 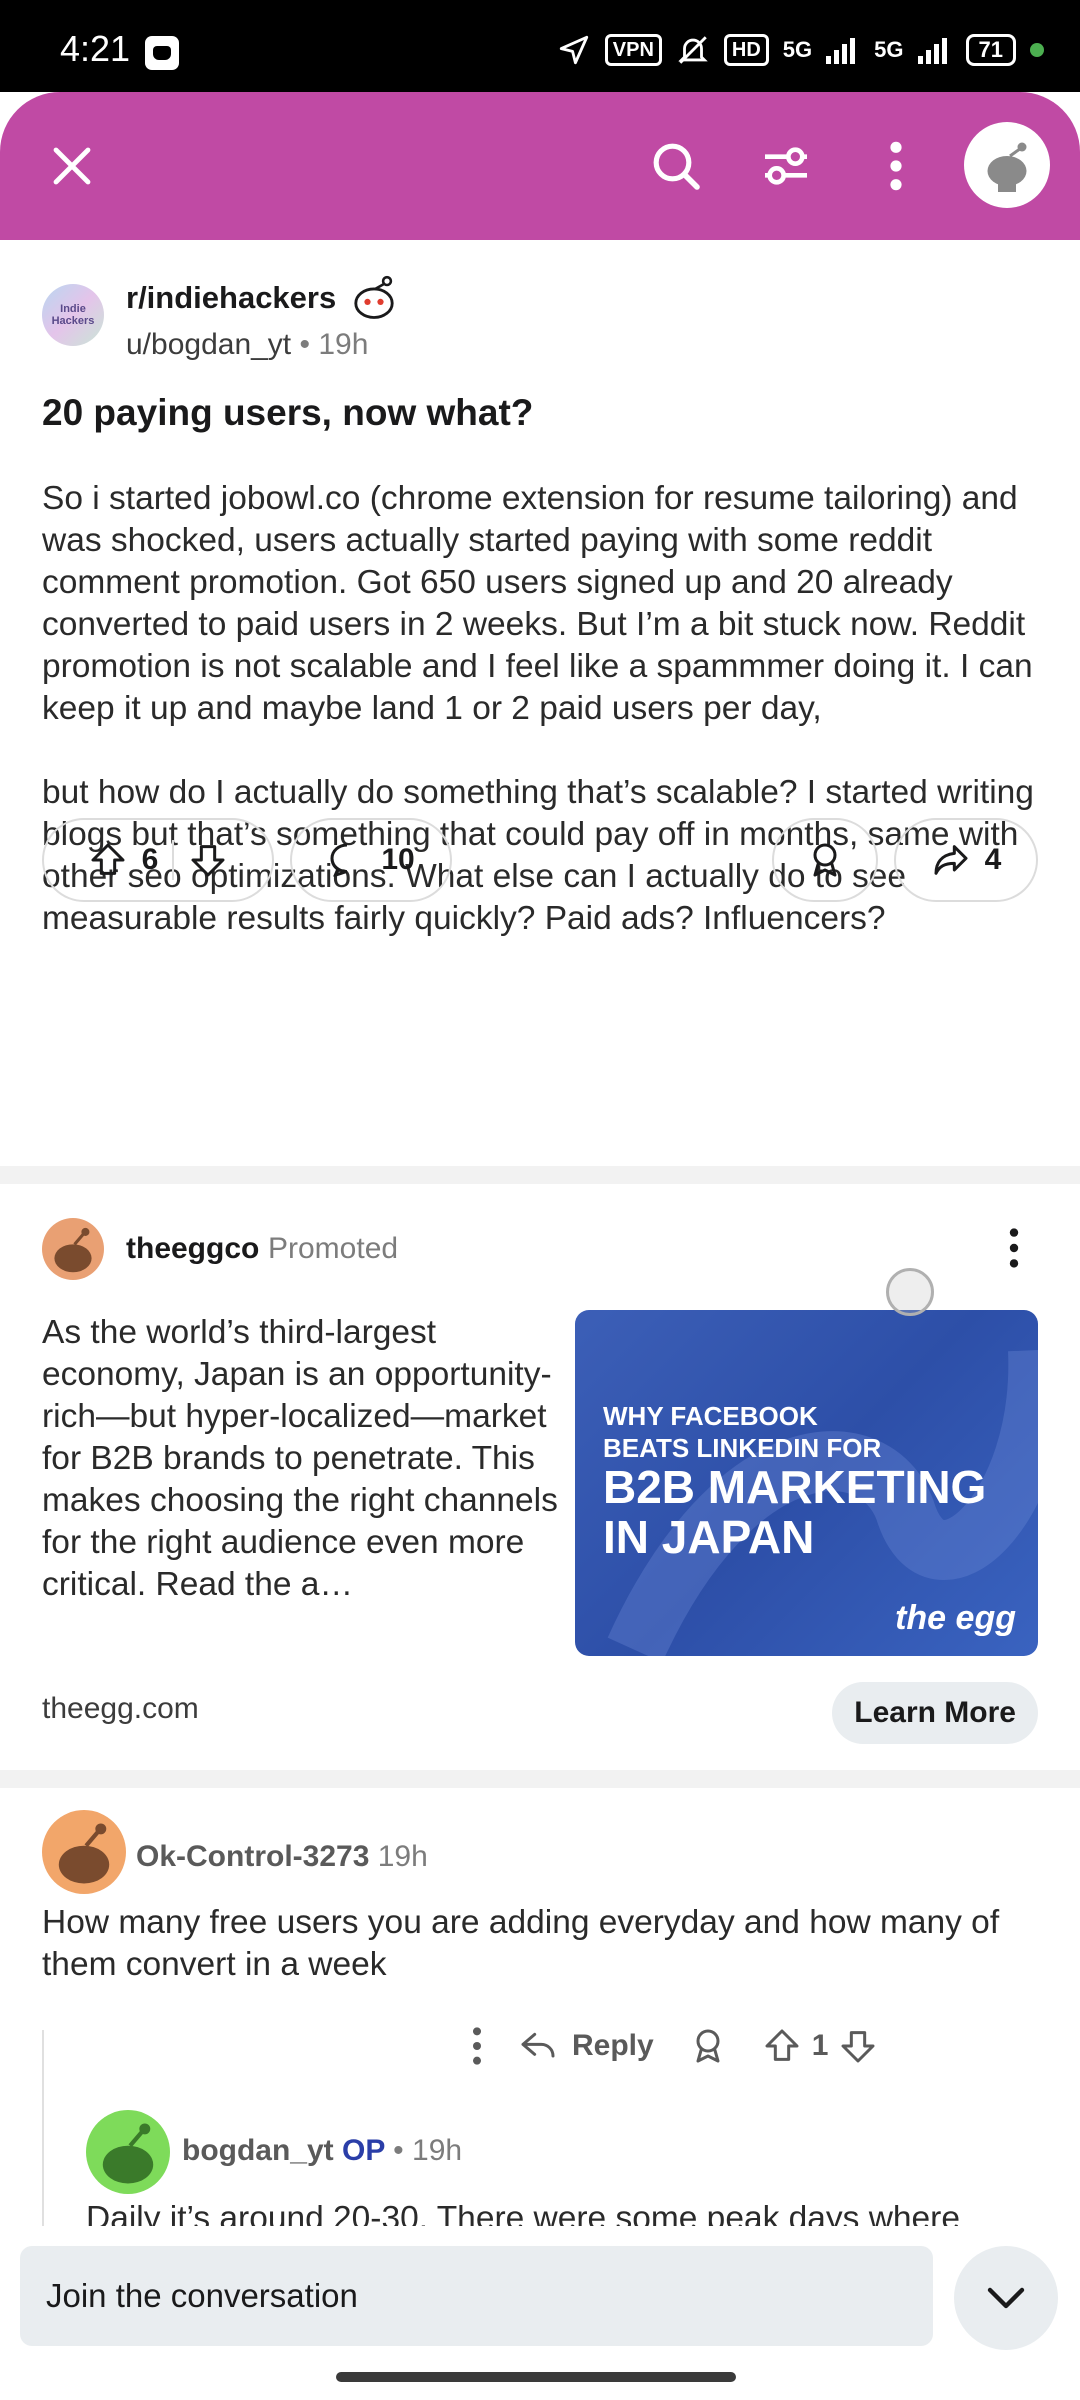 I want to click on snoo-badge-icon, so click(x=374, y=297).